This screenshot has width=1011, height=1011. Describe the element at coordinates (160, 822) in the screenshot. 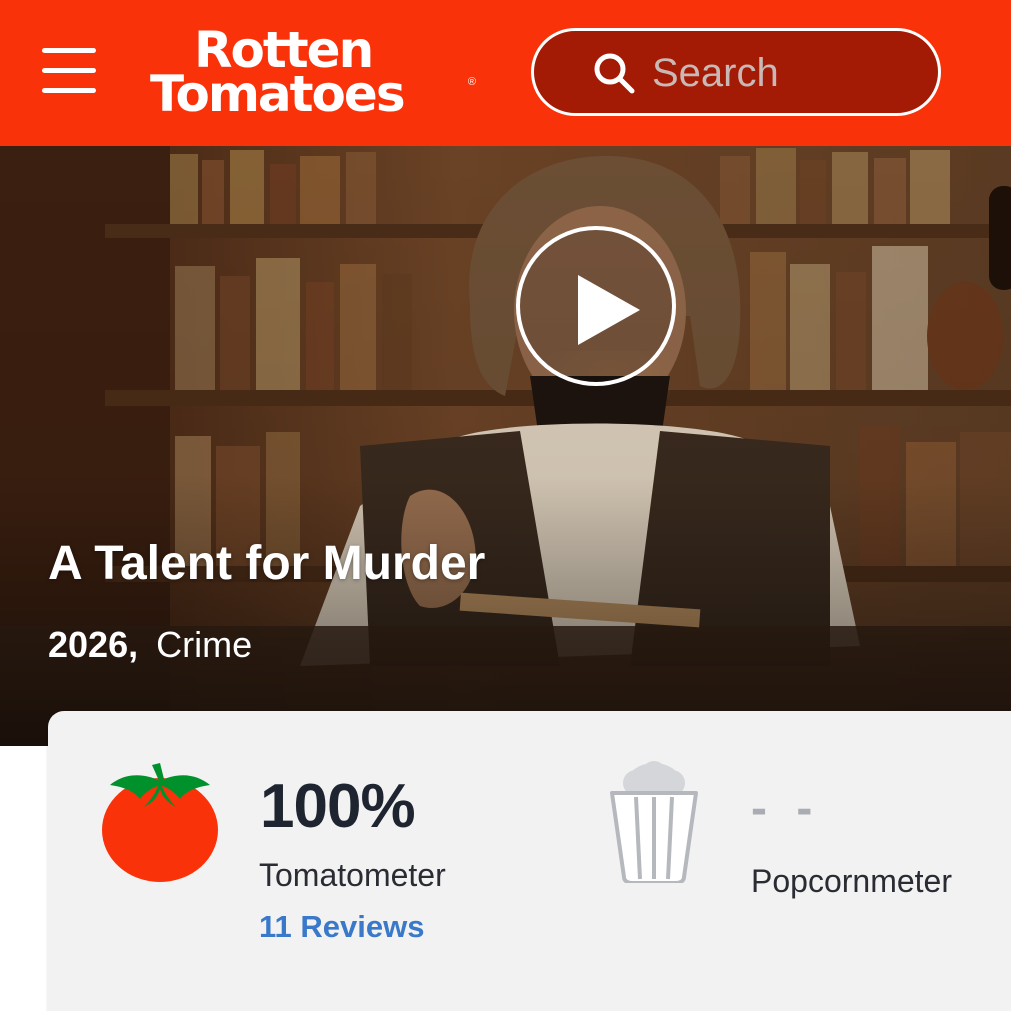

I see `tomato-icon` at that location.